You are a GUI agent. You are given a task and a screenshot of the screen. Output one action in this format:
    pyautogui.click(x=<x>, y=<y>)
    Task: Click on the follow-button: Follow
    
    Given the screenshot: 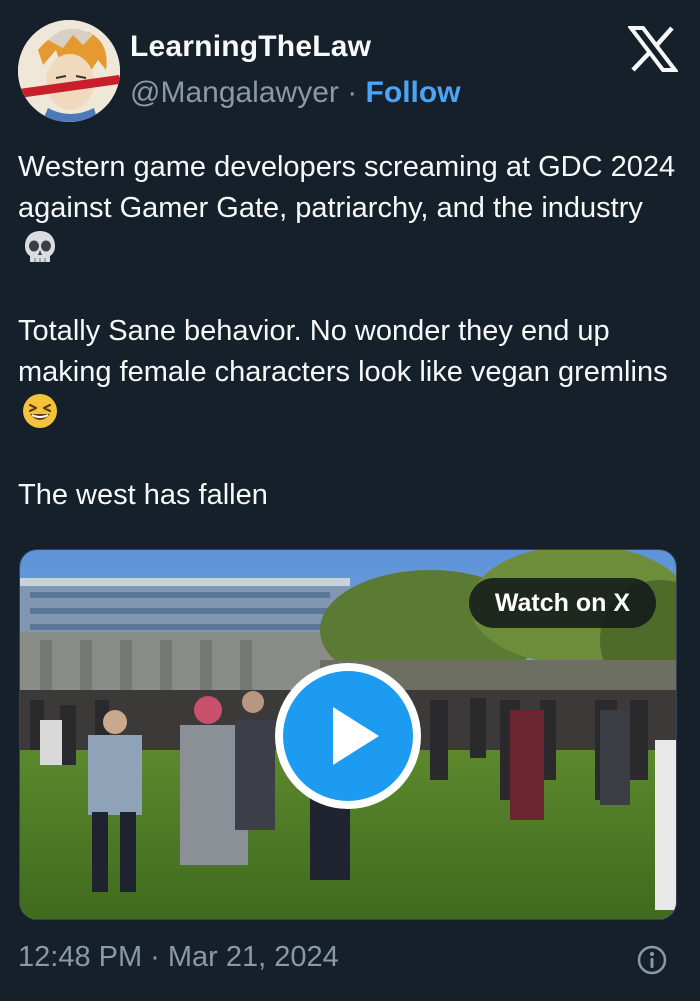 What is the action you would take?
    pyautogui.click(x=413, y=92)
    